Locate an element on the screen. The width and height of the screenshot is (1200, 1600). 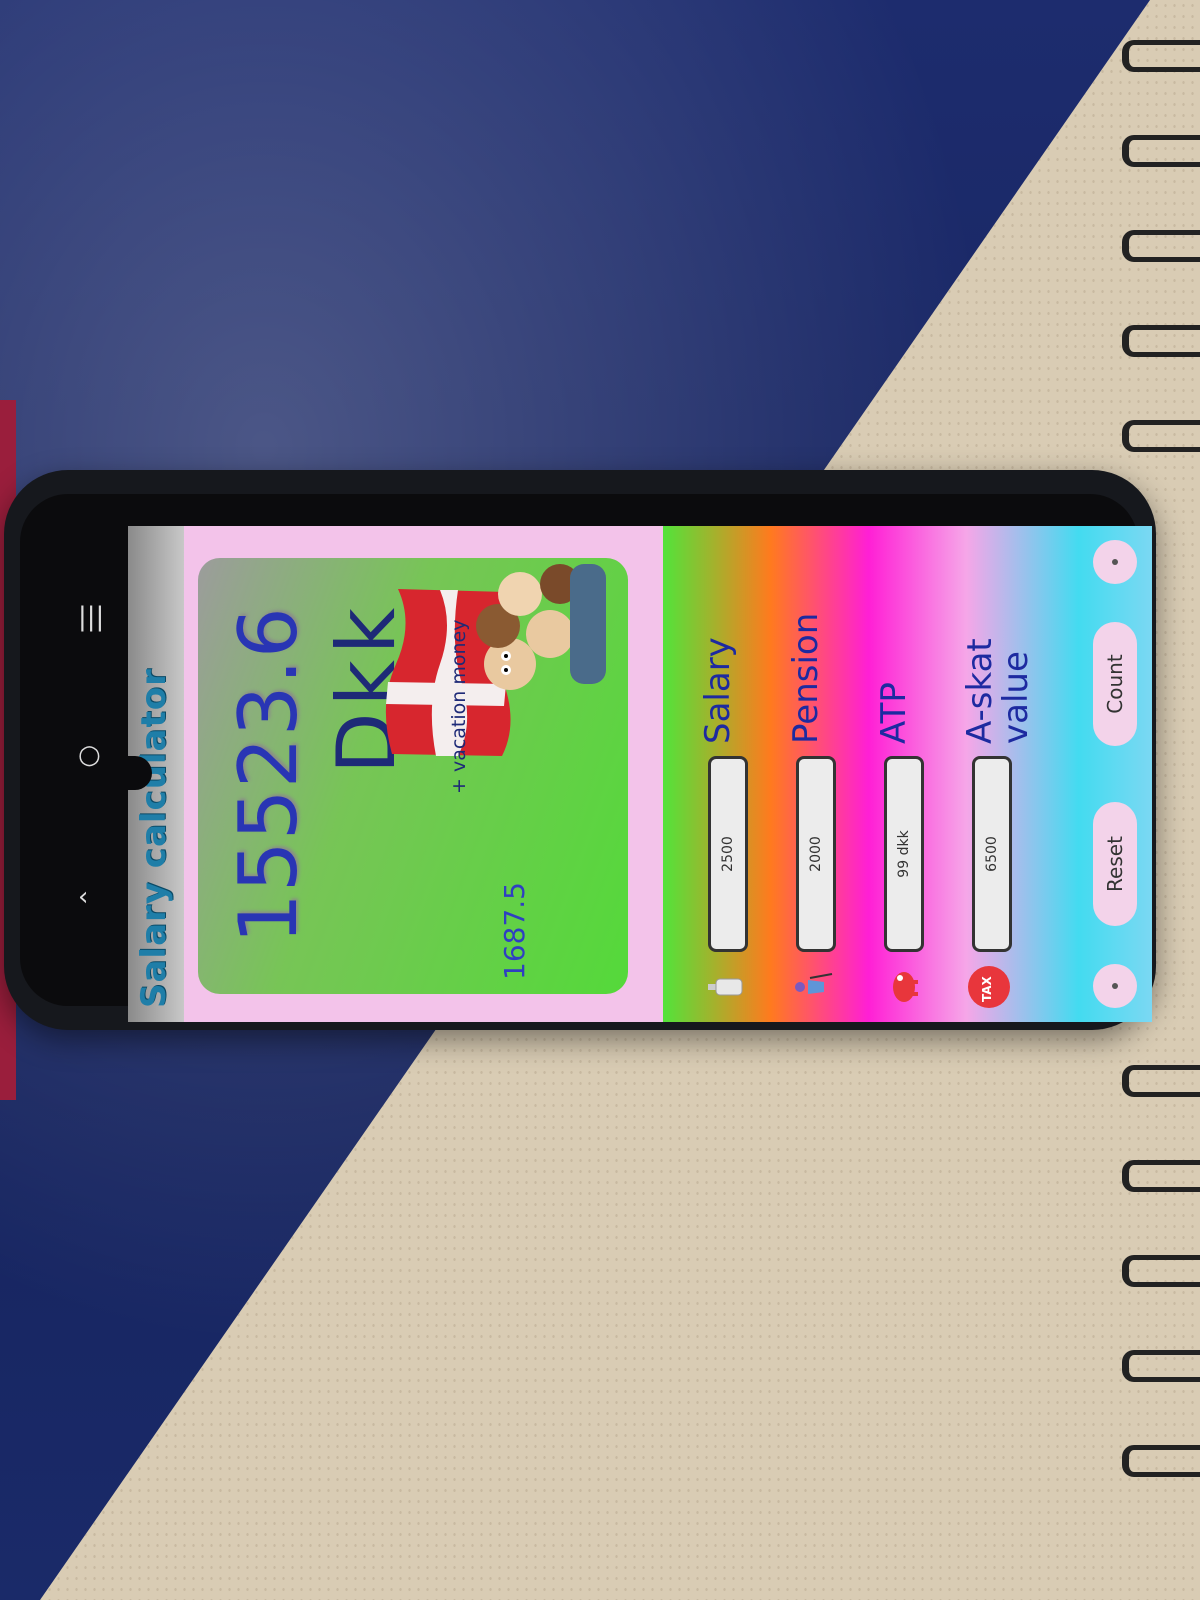
cartoon-crowd-icon is located at coordinates (541, 627).